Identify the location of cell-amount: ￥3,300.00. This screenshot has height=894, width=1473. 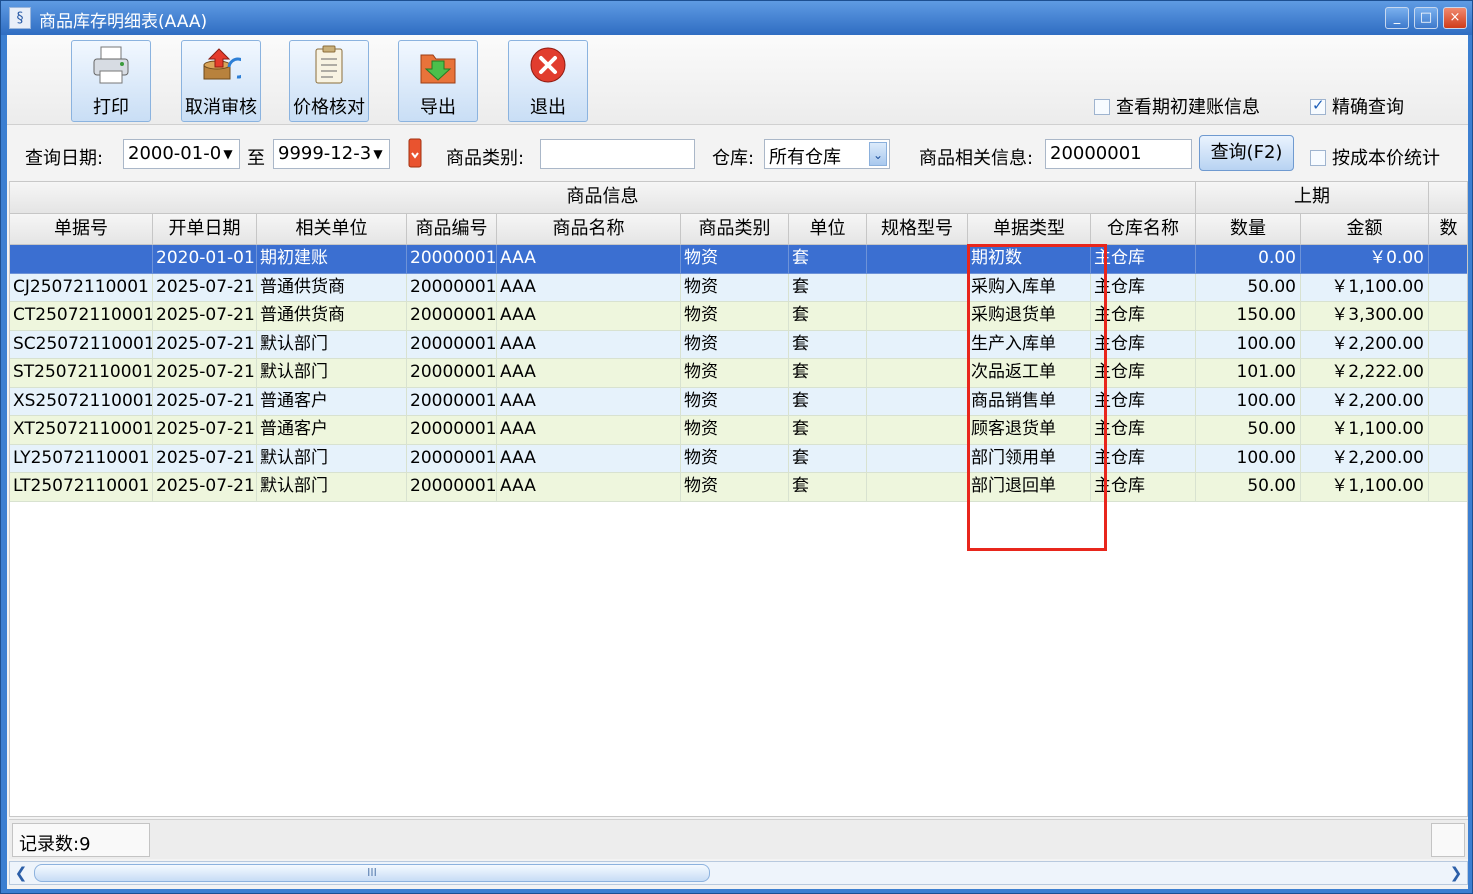
(1365, 316).